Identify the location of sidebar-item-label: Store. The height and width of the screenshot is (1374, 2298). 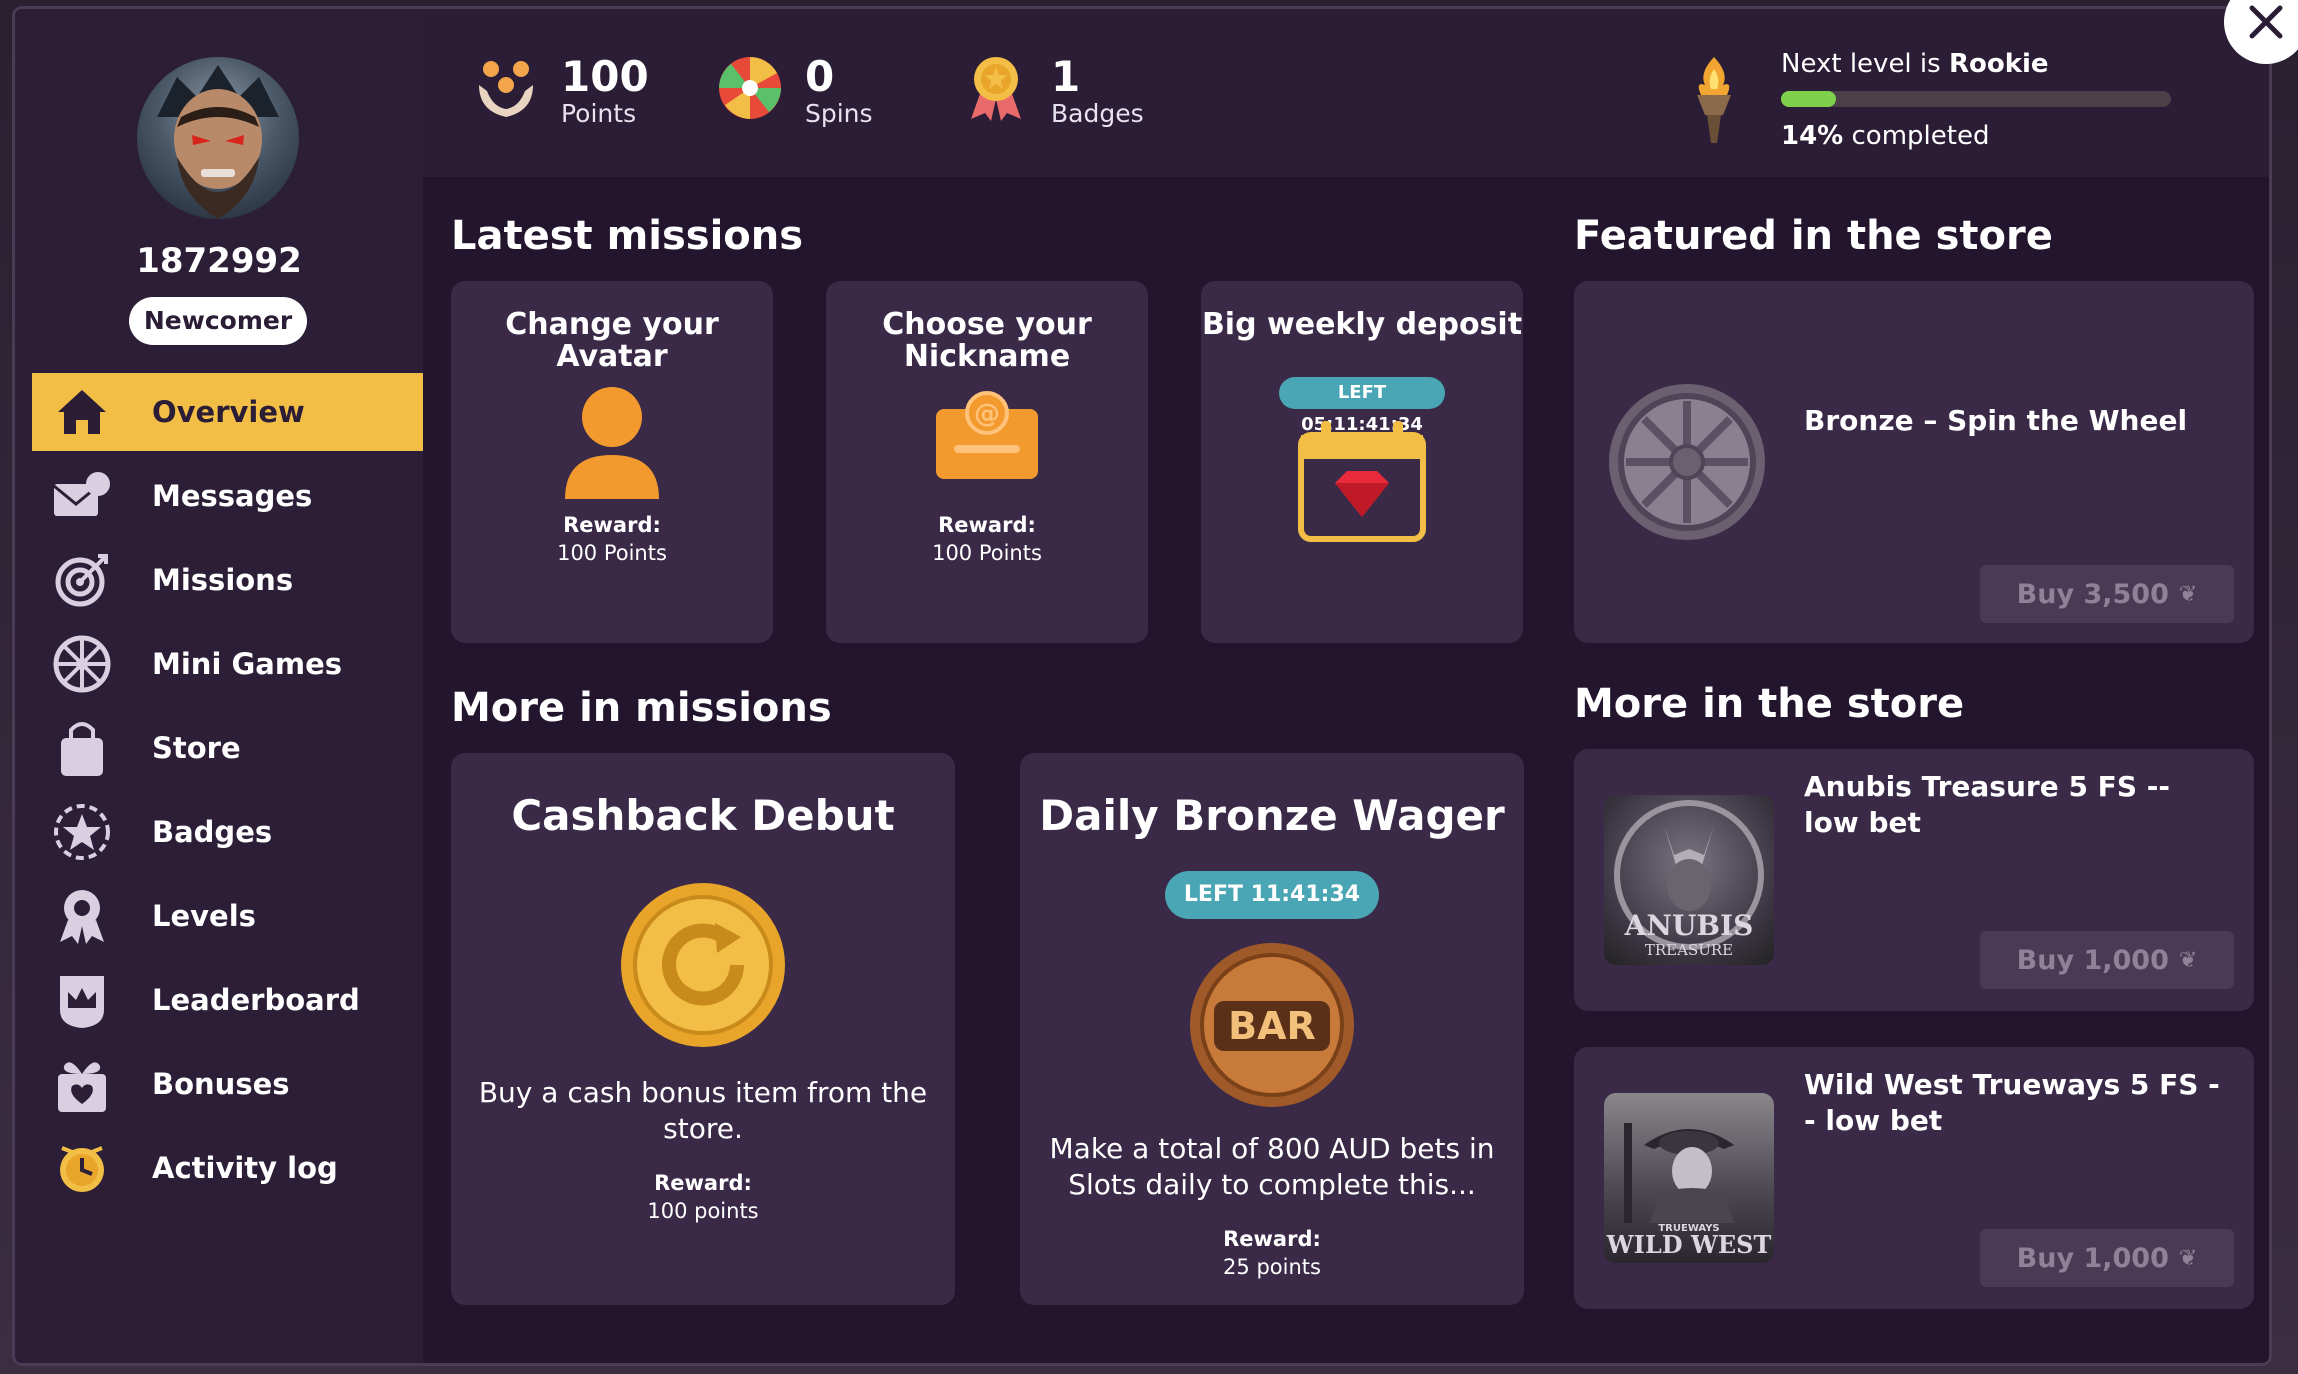
(196, 748).